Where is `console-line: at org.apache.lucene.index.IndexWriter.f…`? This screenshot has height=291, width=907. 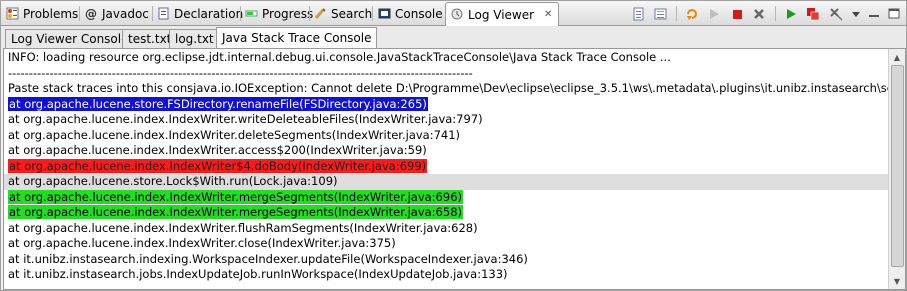 console-line: at org.apache.lucene.index.IndexWriter.f… is located at coordinates (446, 229).